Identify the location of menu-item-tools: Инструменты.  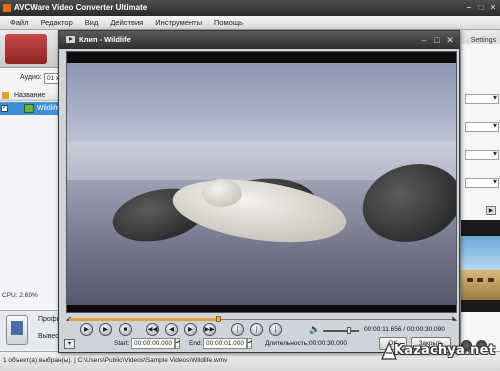
(178, 22).